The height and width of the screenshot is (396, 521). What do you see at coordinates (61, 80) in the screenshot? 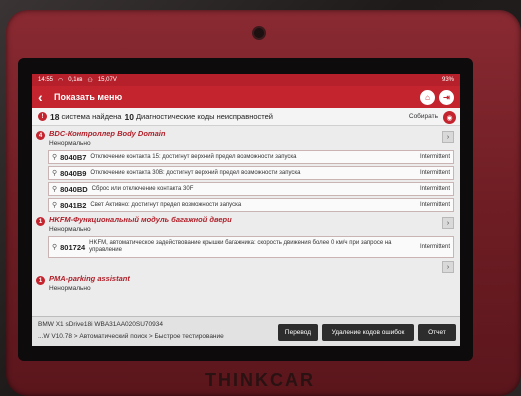
I see `wifi-icon: ◠` at bounding box center [61, 80].